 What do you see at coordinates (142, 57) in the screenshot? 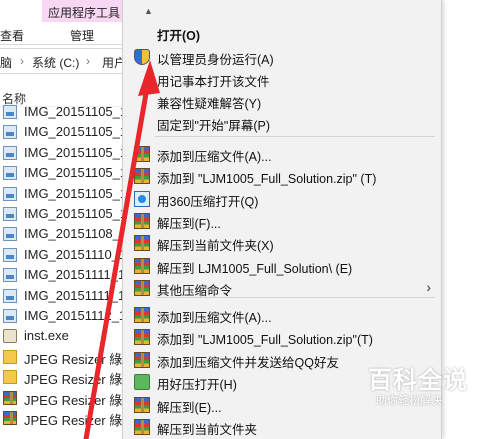
I see `uac-shield-icon` at bounding box center [142, 57].